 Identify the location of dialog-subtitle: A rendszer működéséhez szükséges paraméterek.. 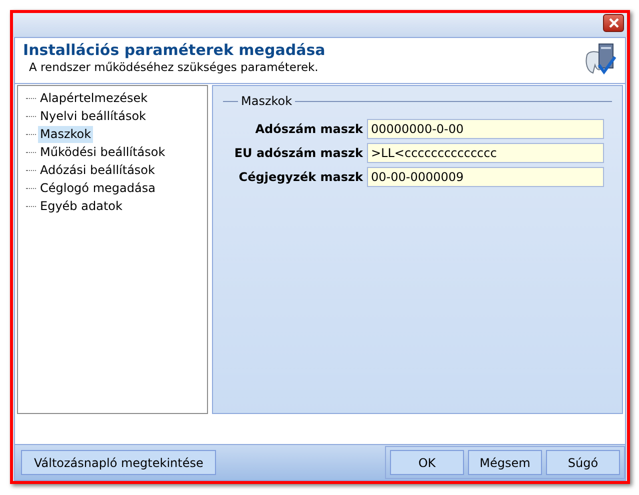
(174, 67).